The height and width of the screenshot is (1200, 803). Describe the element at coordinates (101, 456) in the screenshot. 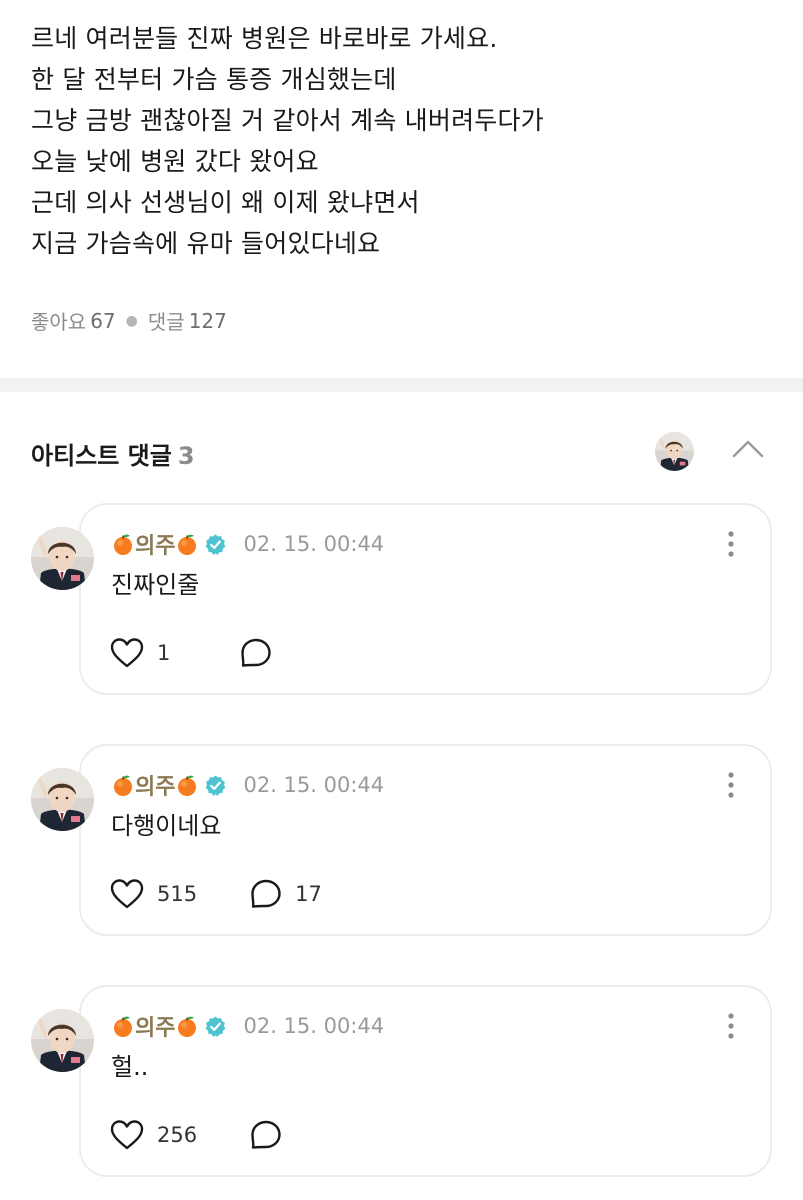

I see `artist-comments-title-label: 아티스트 댓글` at that location.